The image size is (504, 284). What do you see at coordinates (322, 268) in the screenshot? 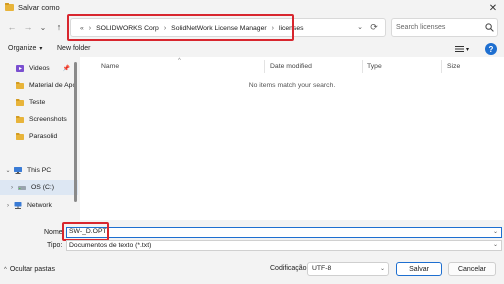
I see `encoding-value: UTF-8` at bounding box center [322, 268].